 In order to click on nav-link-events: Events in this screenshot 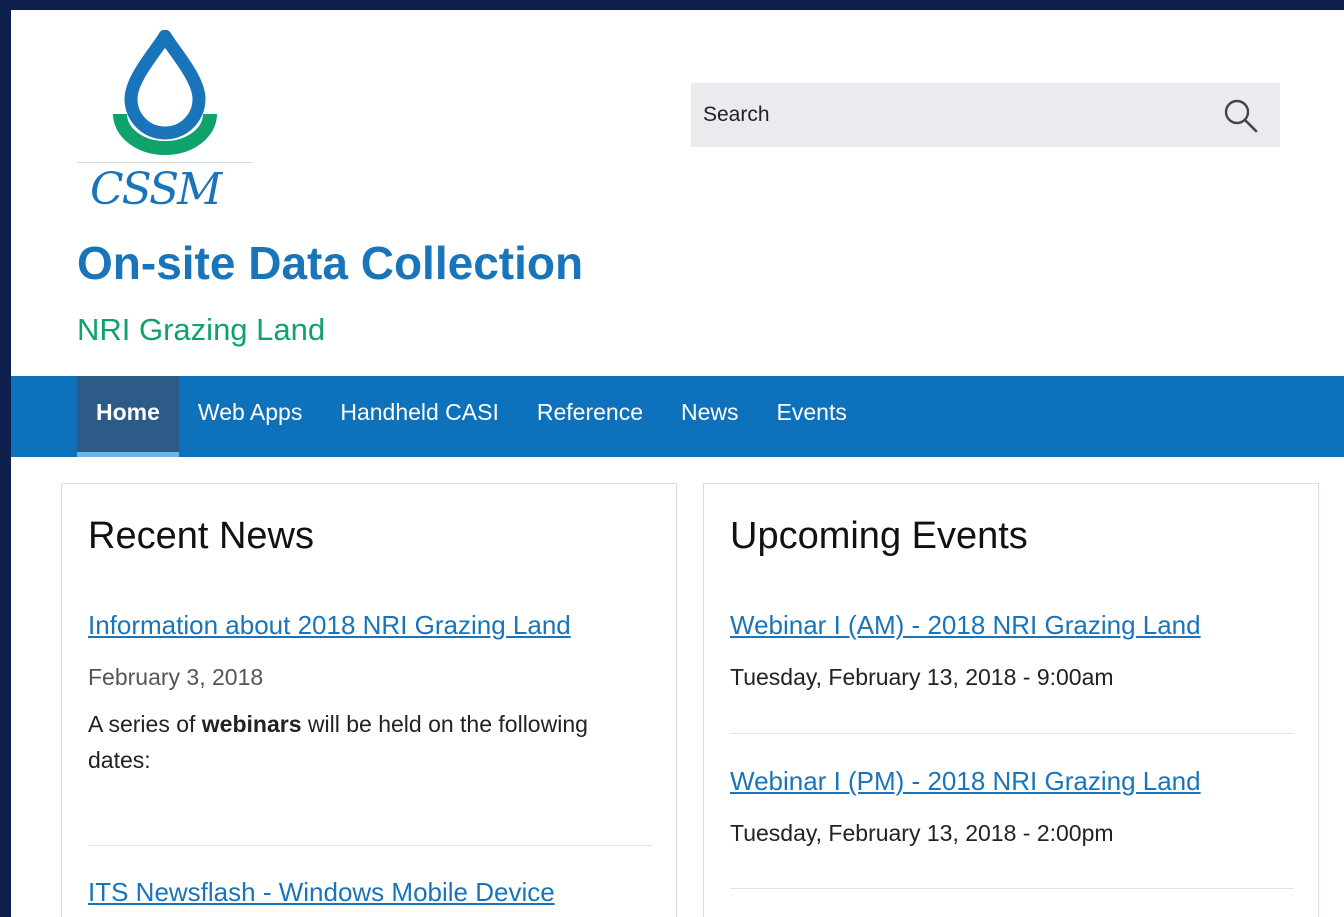, I will do `click(812, 416)`.